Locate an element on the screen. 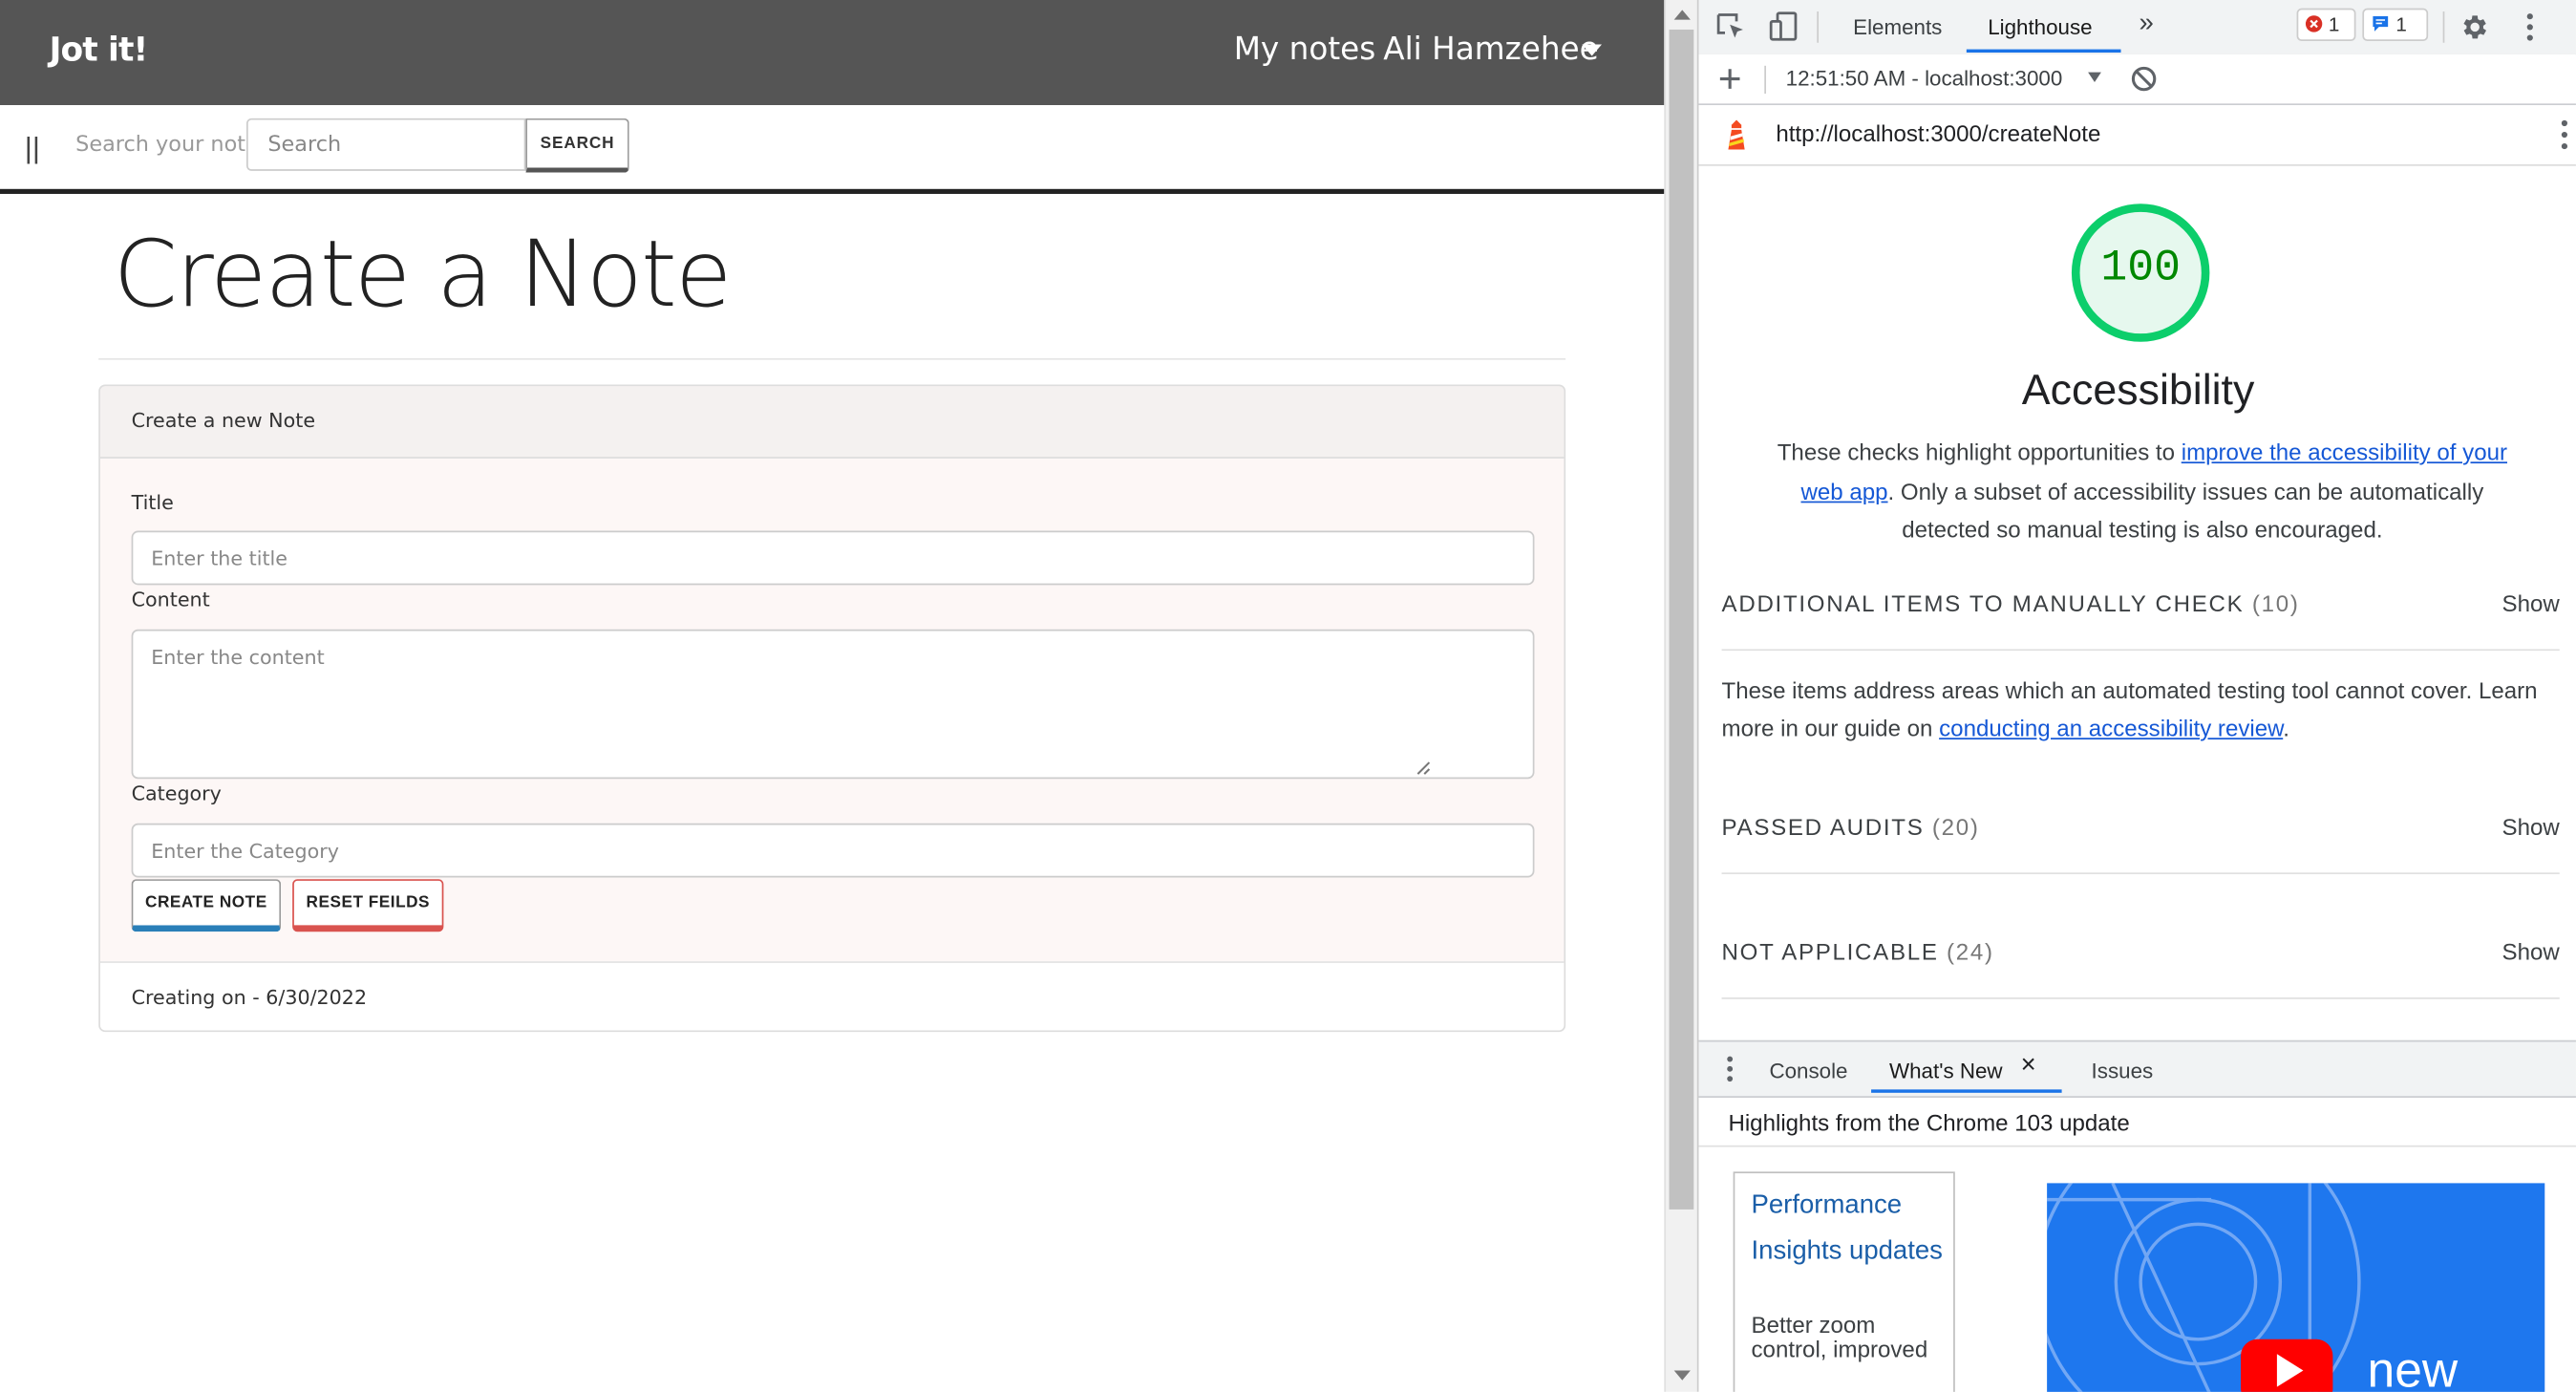  content-label: Content is located at coordinates (170, 599).